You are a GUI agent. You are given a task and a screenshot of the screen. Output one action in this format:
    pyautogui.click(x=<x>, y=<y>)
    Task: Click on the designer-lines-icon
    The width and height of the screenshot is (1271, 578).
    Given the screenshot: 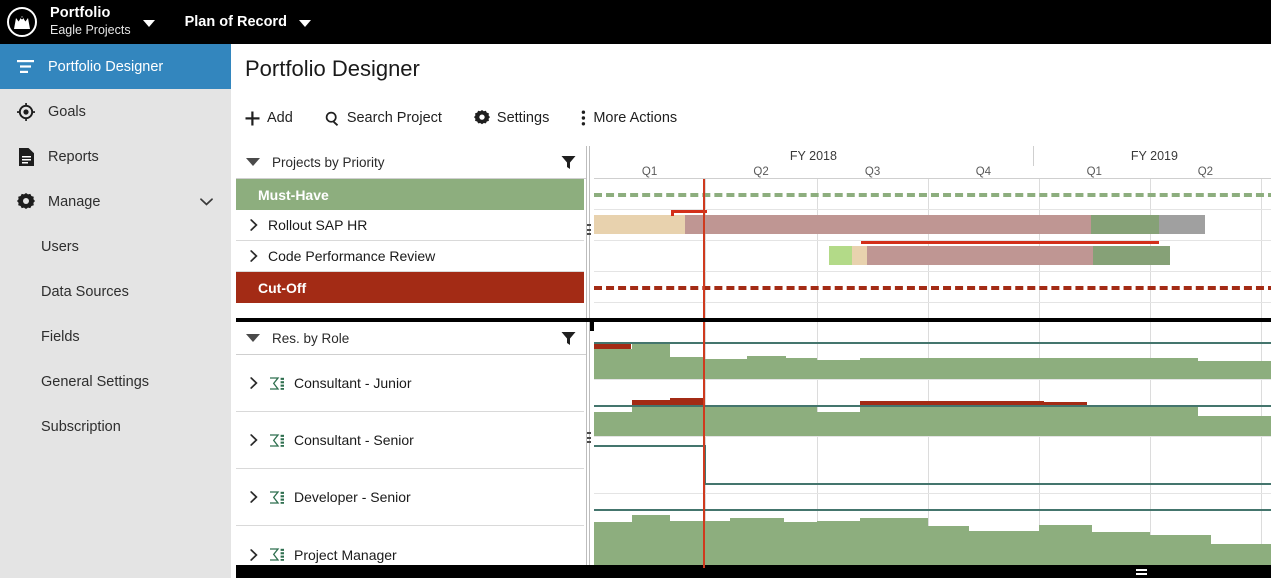 What is the action you would take?
    pyautogui.click(x=26, y=66)
    